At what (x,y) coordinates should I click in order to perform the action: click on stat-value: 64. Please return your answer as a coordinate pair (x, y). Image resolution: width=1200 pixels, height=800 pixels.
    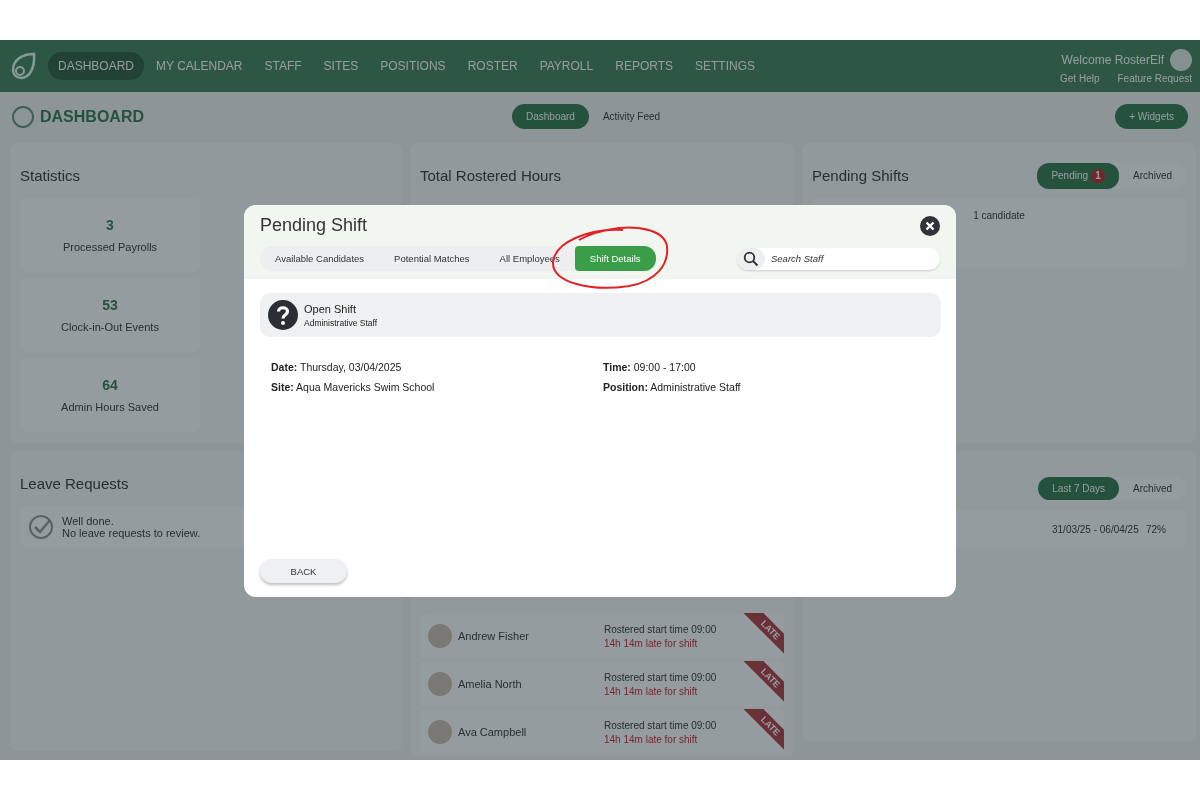
    Looking at the image, I should click on (110, 385).